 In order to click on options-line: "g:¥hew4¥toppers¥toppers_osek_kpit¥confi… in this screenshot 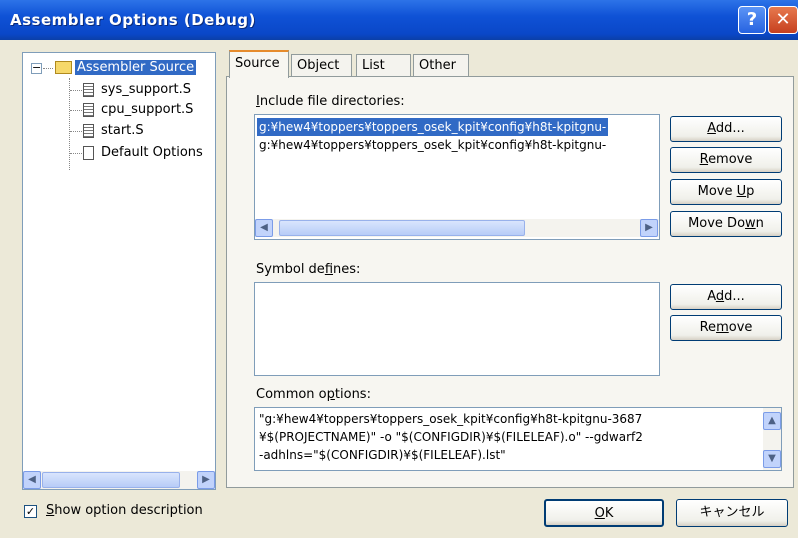, I will do `click(451, 419)`.